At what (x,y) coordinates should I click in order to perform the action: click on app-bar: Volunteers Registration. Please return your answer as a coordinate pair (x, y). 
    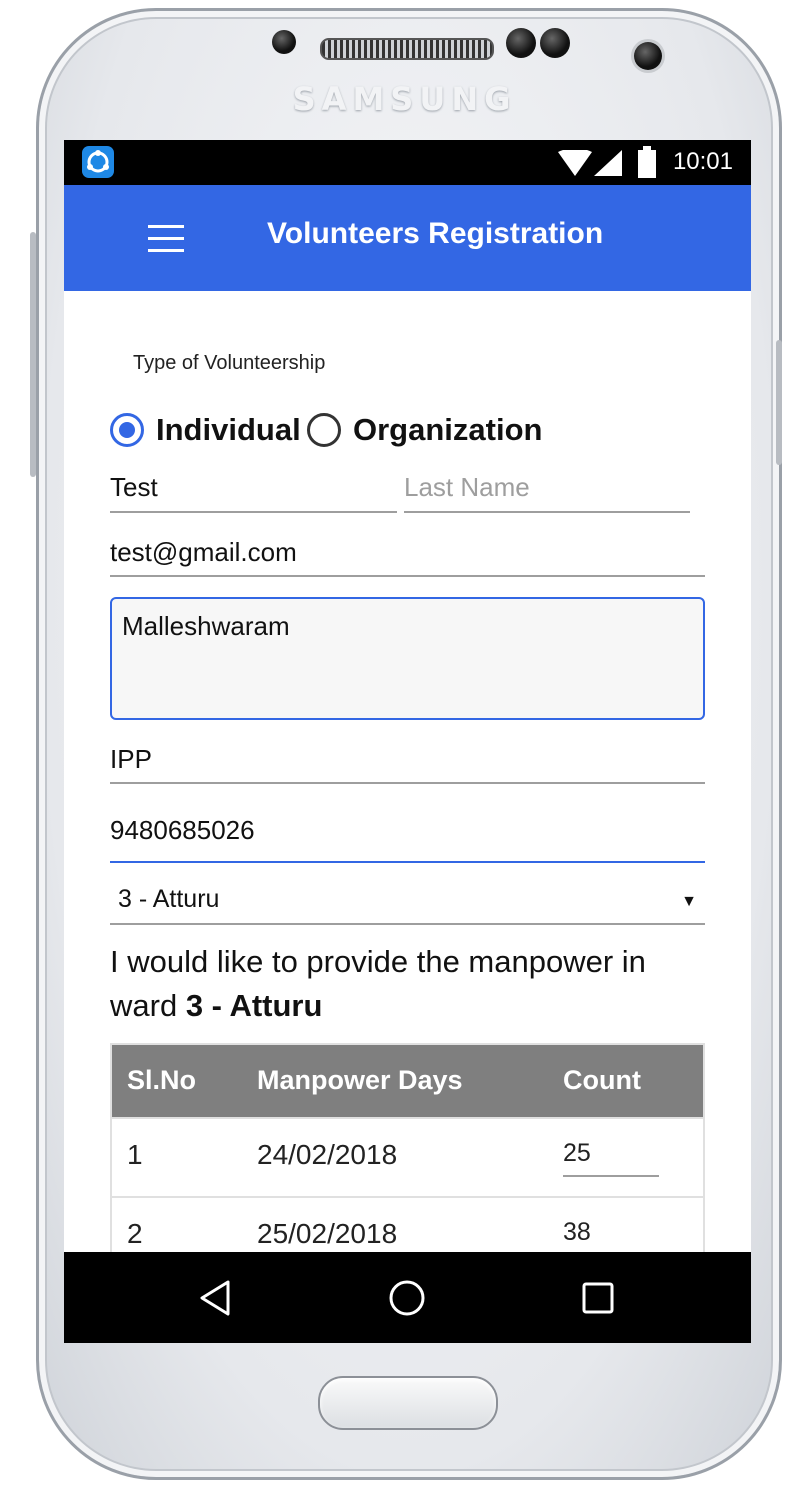
    Looking at the image, I should click on (407, 238).